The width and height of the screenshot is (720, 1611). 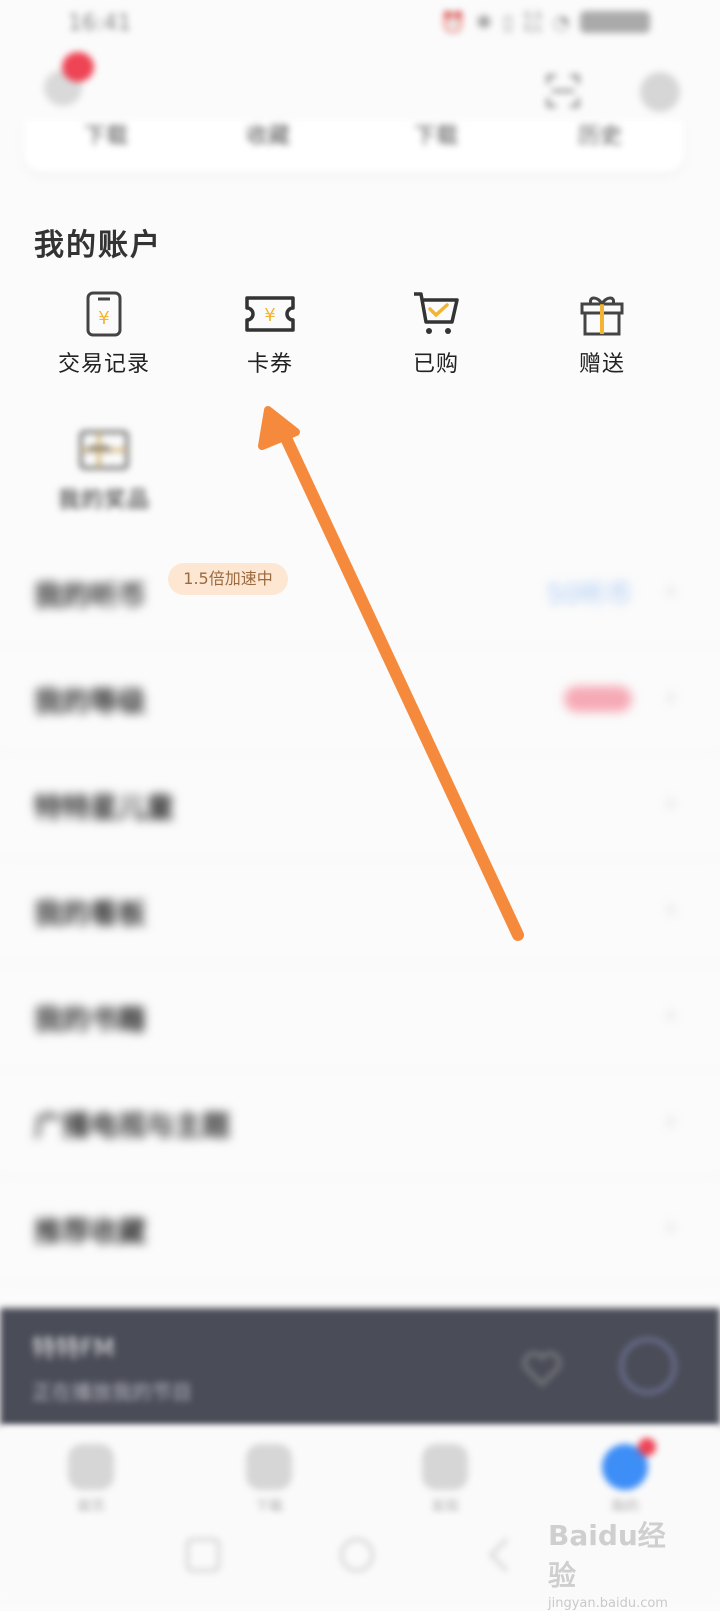 What do you see at coordinates (601, 364) in the screenshot?
I see `account-item-label: 赠送` at bounding box center [601, 364].